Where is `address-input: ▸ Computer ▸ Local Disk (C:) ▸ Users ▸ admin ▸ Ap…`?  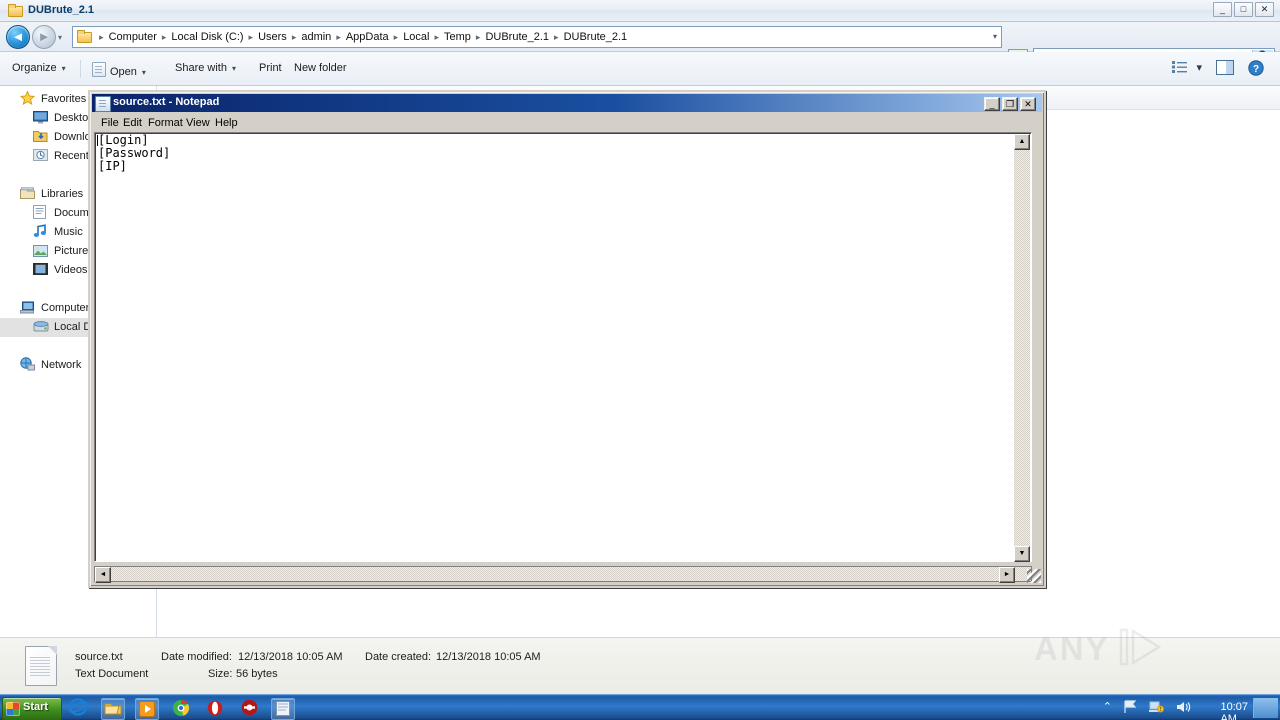
address-input: ▸ Computer ▸ Local Disk (C:) ▸ Users ▸ admin ▸ Ap… is located at coordinates (537, 37).